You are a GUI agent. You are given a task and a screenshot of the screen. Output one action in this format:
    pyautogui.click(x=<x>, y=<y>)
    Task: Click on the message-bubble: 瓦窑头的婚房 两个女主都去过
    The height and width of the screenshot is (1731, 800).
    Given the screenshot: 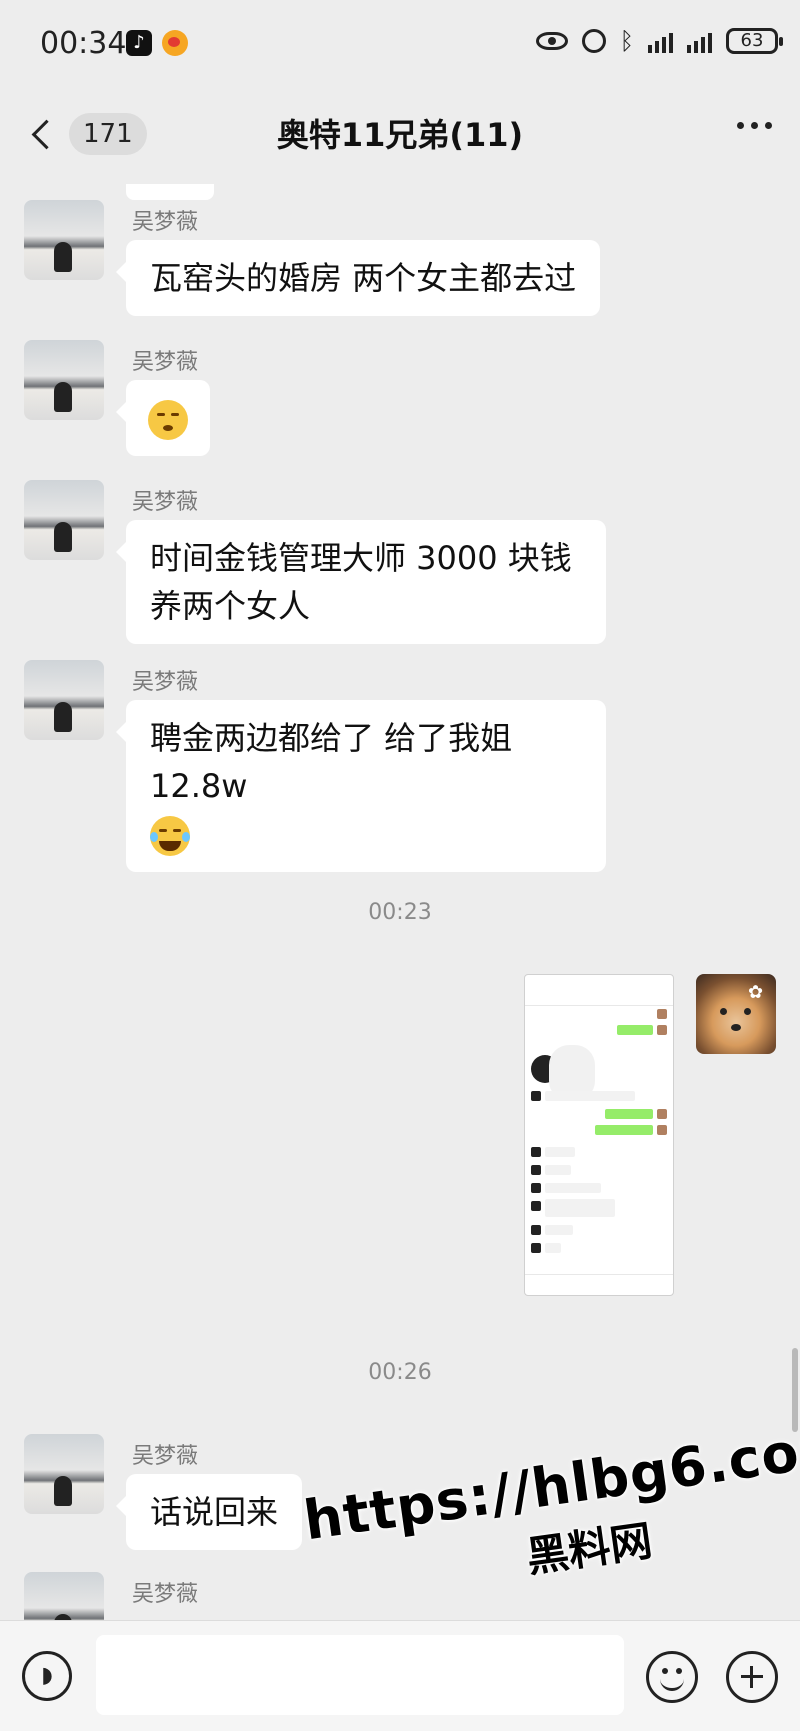 What is the action you would take?
    pyautogui.click(x=358, y=278)
    